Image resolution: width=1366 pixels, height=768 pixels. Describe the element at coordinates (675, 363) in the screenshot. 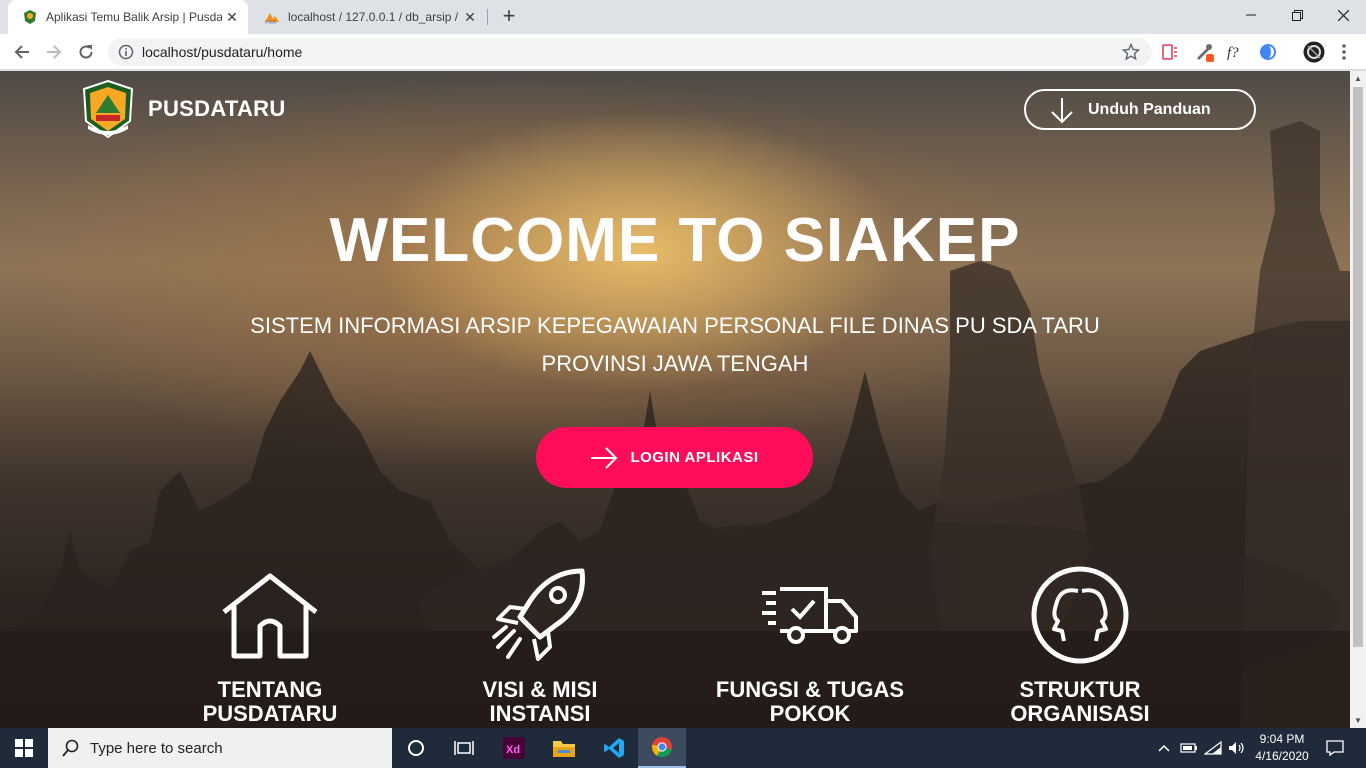

I see `hero-subtitle-line-2: PROVINSI JAWA TENGAH` at that location.